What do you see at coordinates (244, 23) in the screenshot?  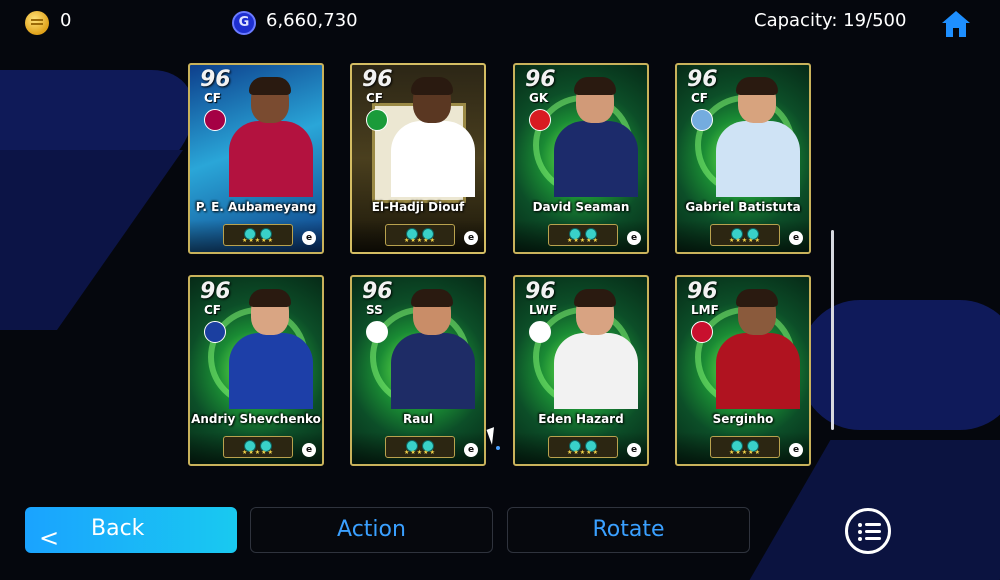 I see `gp-icon: G` at bounding box center [244, 23].